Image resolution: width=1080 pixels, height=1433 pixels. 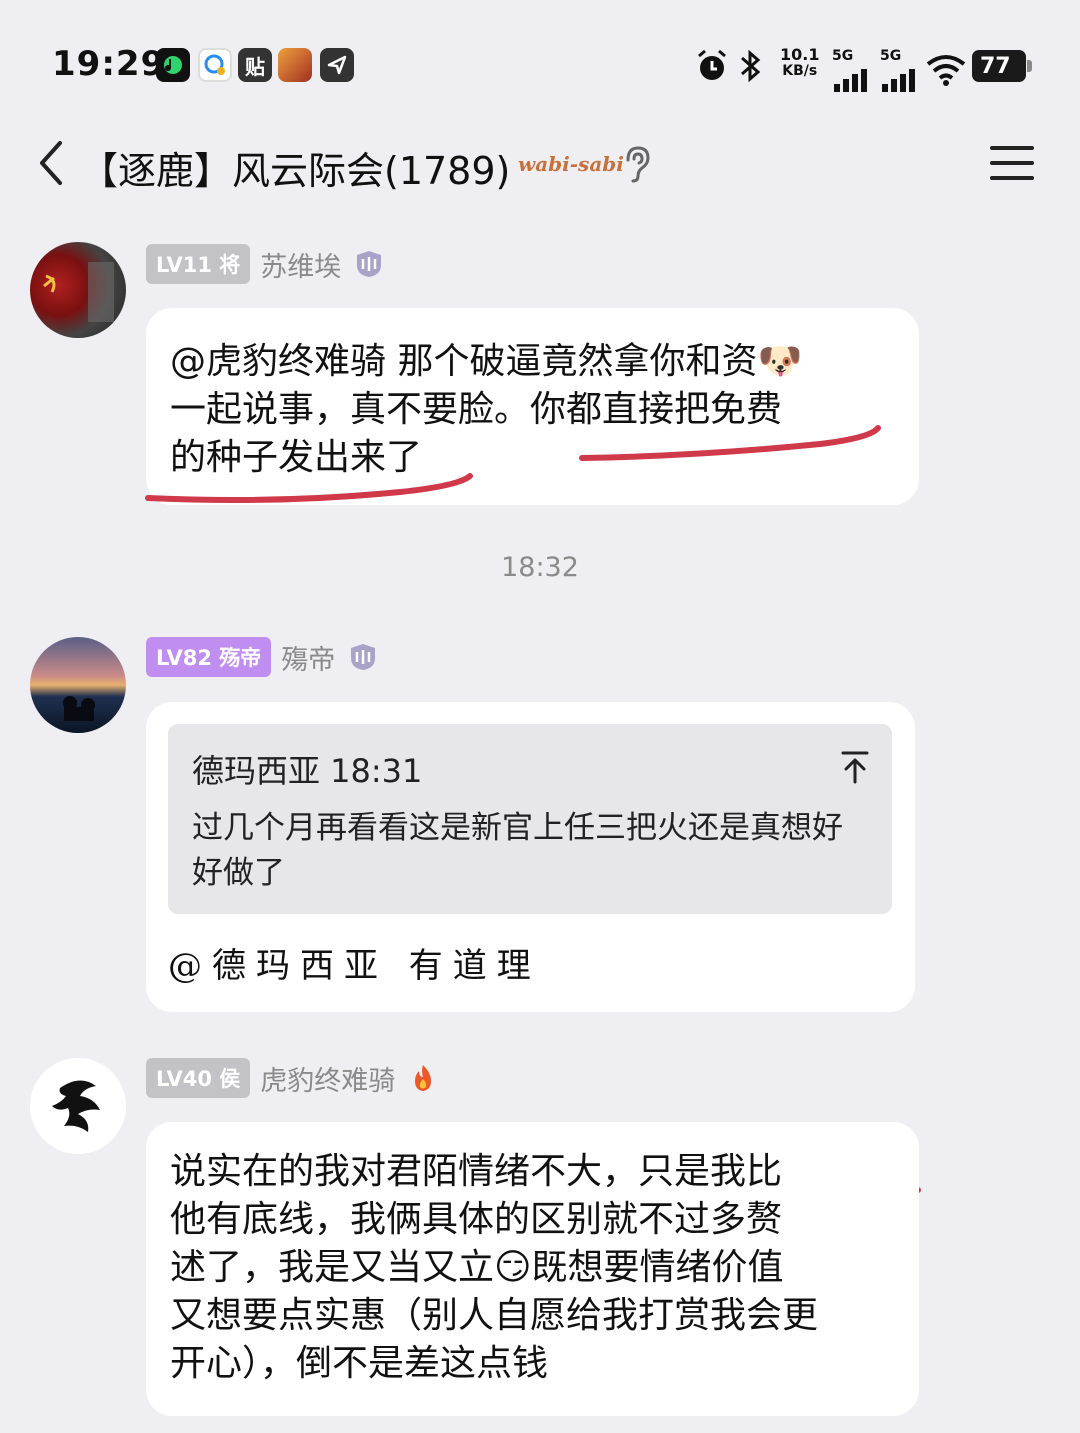 I want to click on ear-icon, so click(x=637, y=164).